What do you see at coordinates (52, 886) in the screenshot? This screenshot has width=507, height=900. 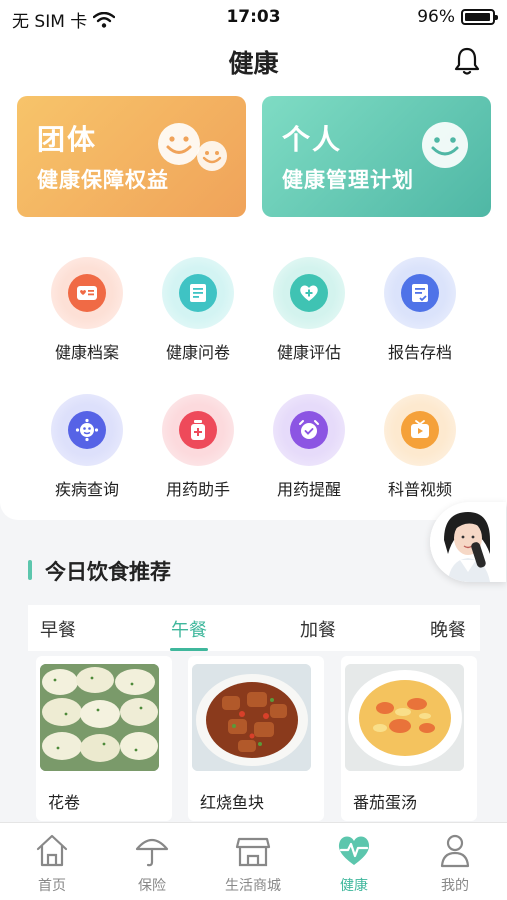 I see `nav-label: 首页` at bounding box center [52, 886].